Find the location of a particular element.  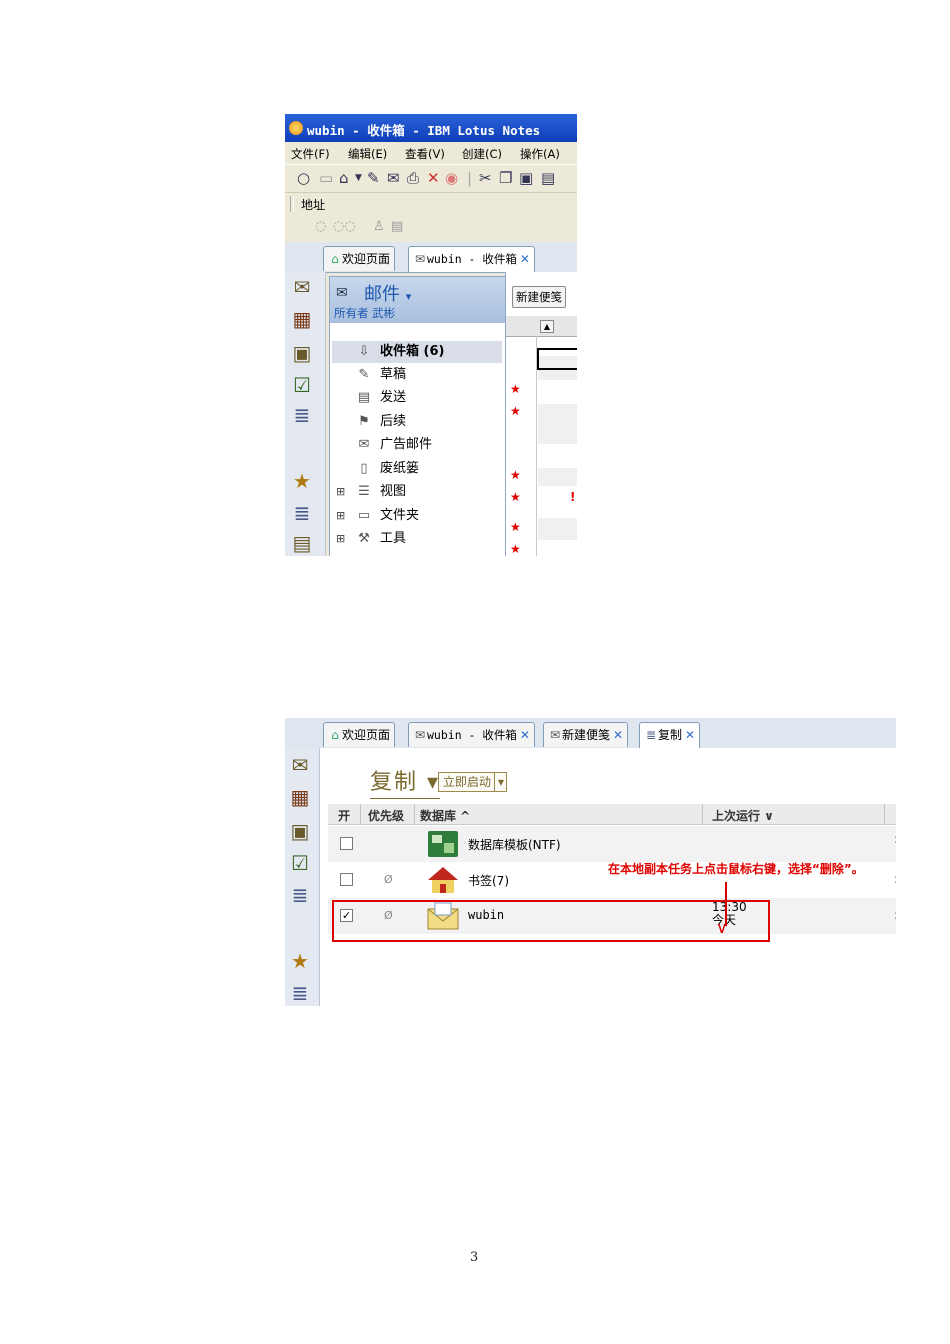

nav-item-views: ⊞ ☰ 视图 is located at coordinates (417, 492).